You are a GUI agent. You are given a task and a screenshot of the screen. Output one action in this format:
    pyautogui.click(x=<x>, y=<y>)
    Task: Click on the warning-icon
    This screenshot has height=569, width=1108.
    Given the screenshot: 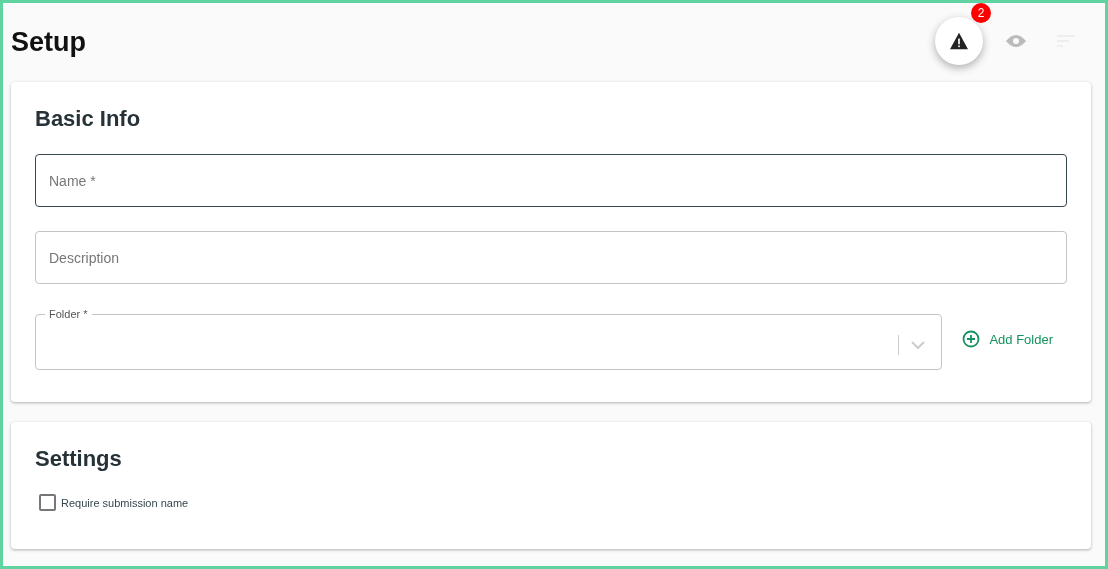 What is the action you would take?
    pyautogui.click(x=959, y=40)
    